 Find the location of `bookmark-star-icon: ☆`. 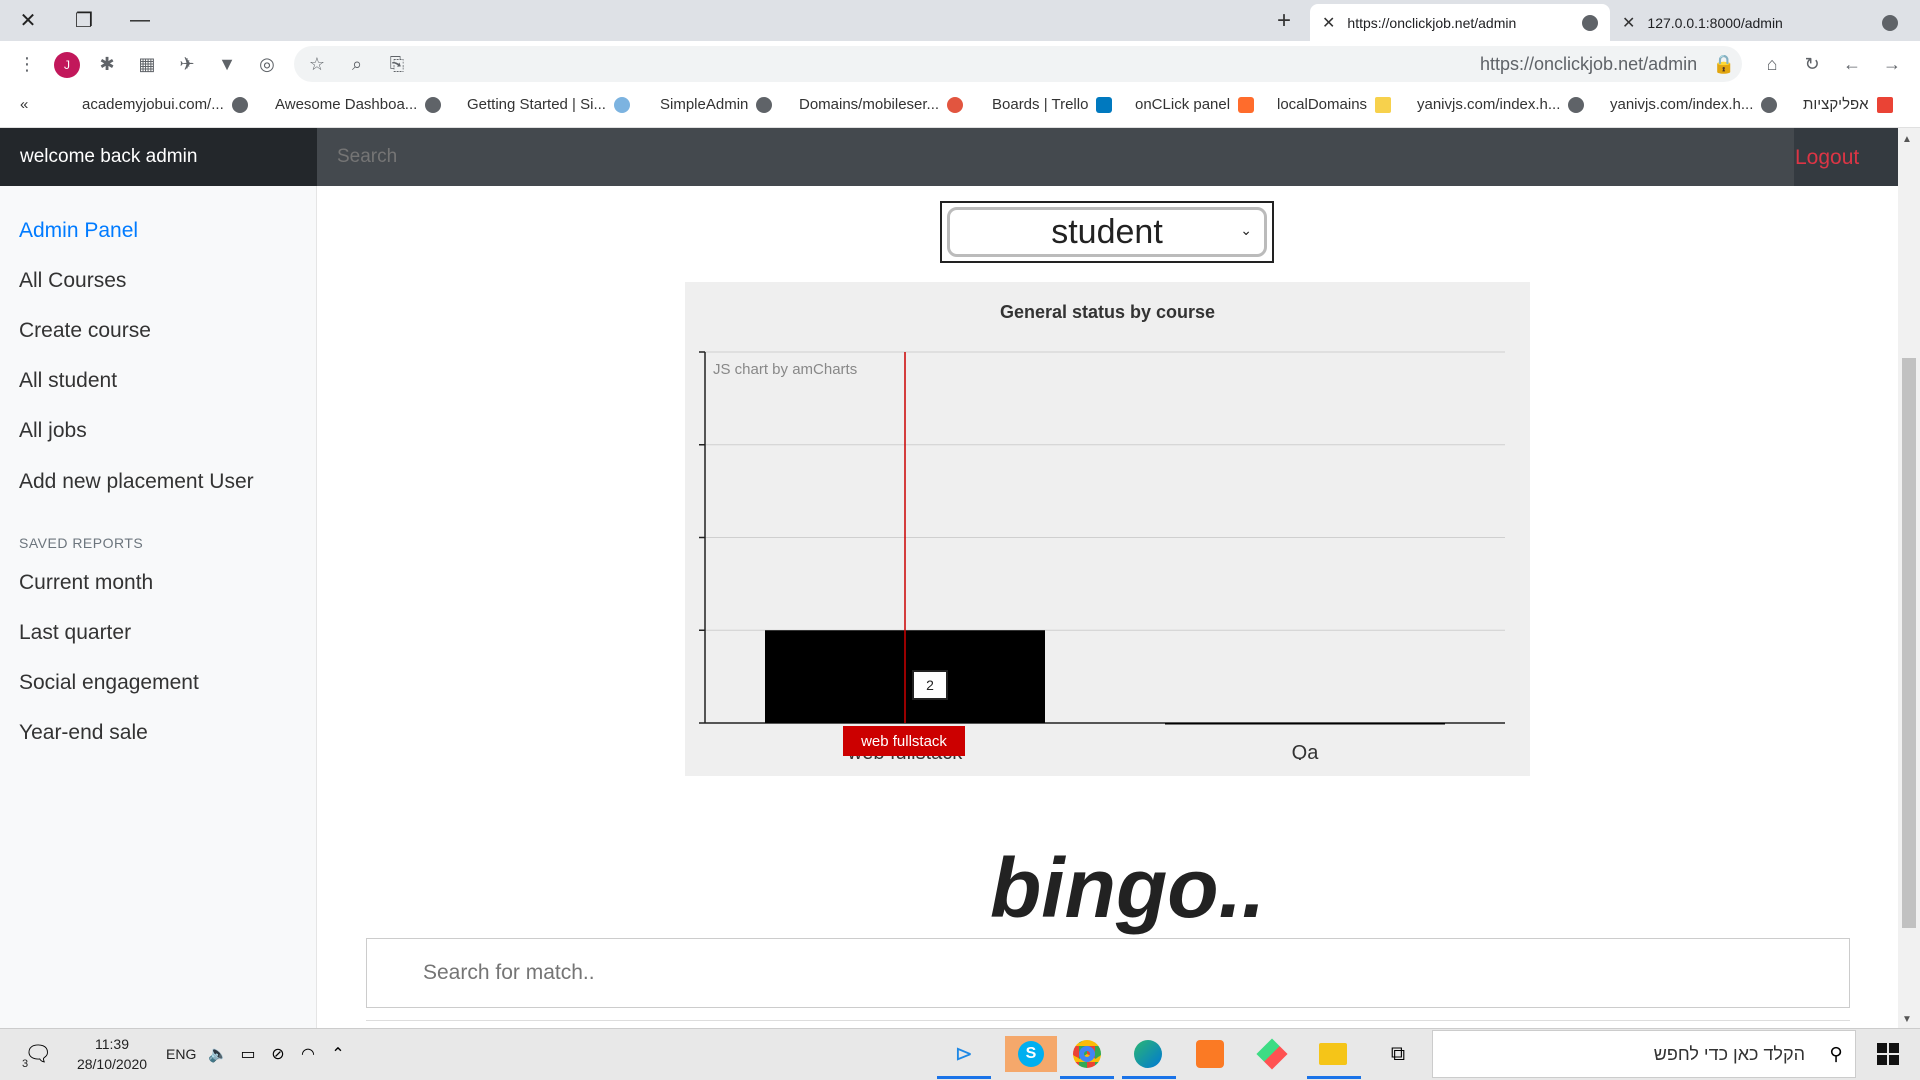

bookmark-star-icon: ☆ is located at coordinates (317, 64).